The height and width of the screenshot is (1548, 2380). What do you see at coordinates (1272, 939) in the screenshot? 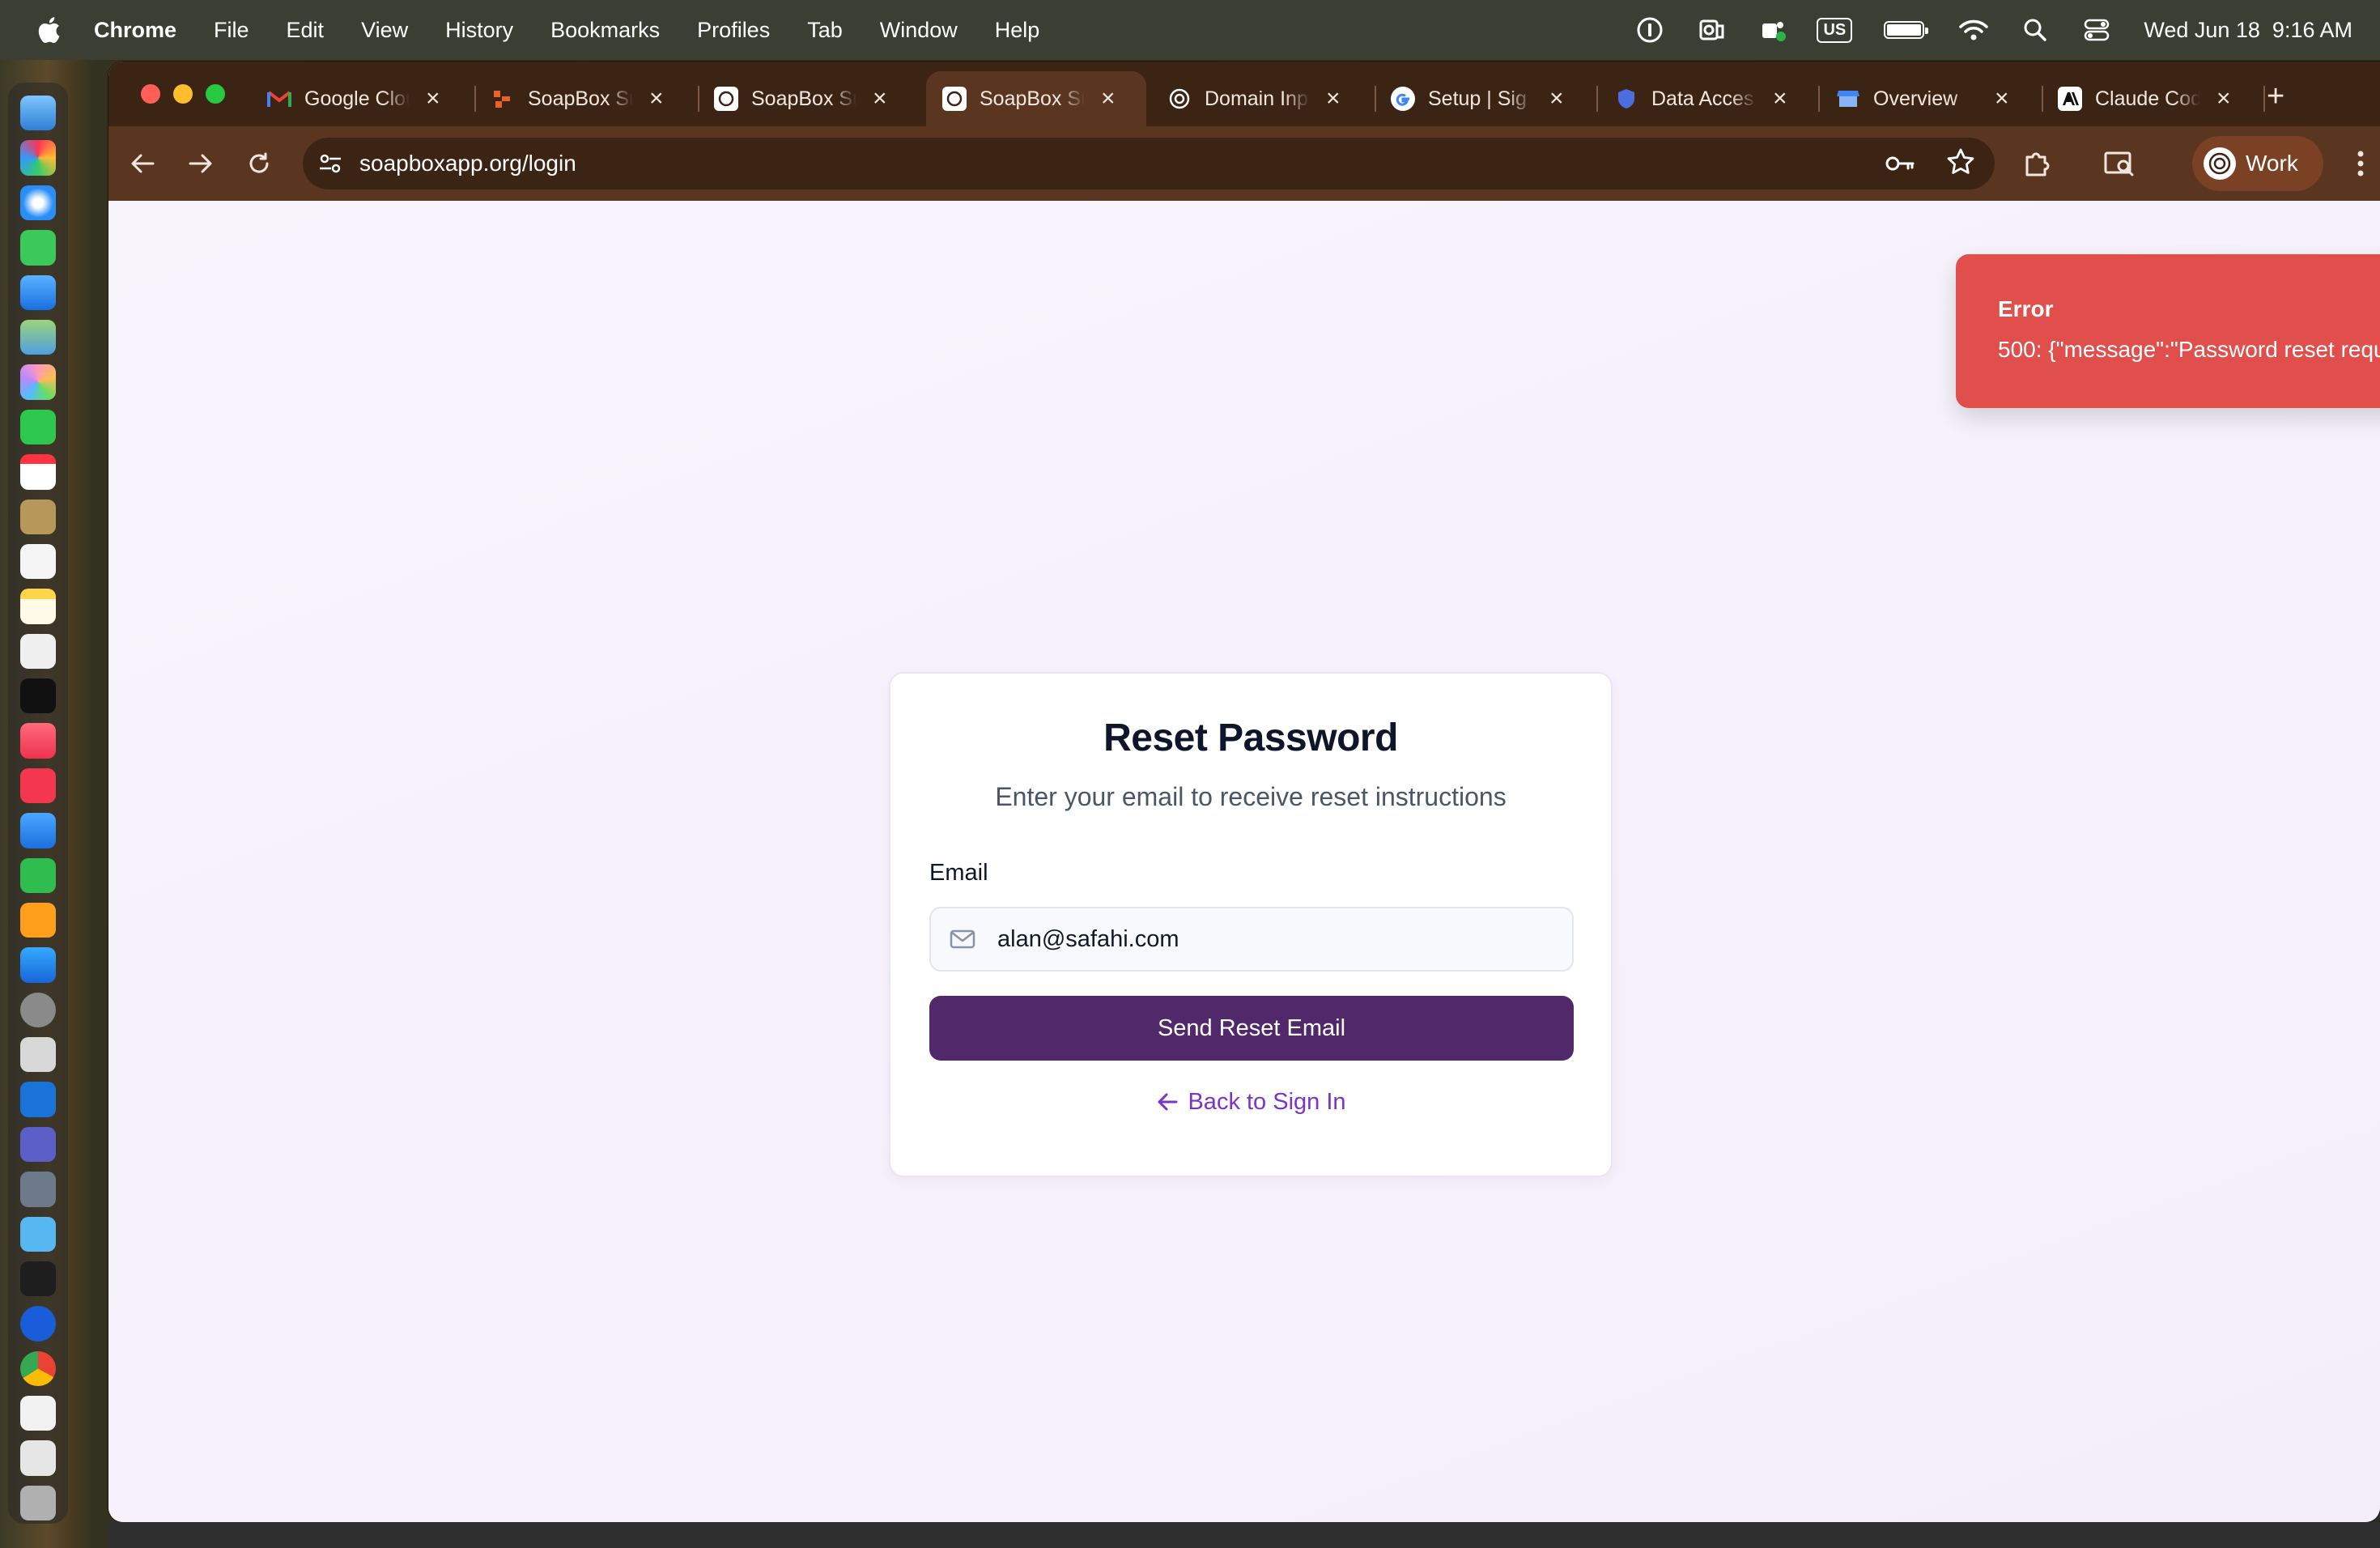
I see `email-input` at bounding box center [1272, 939].